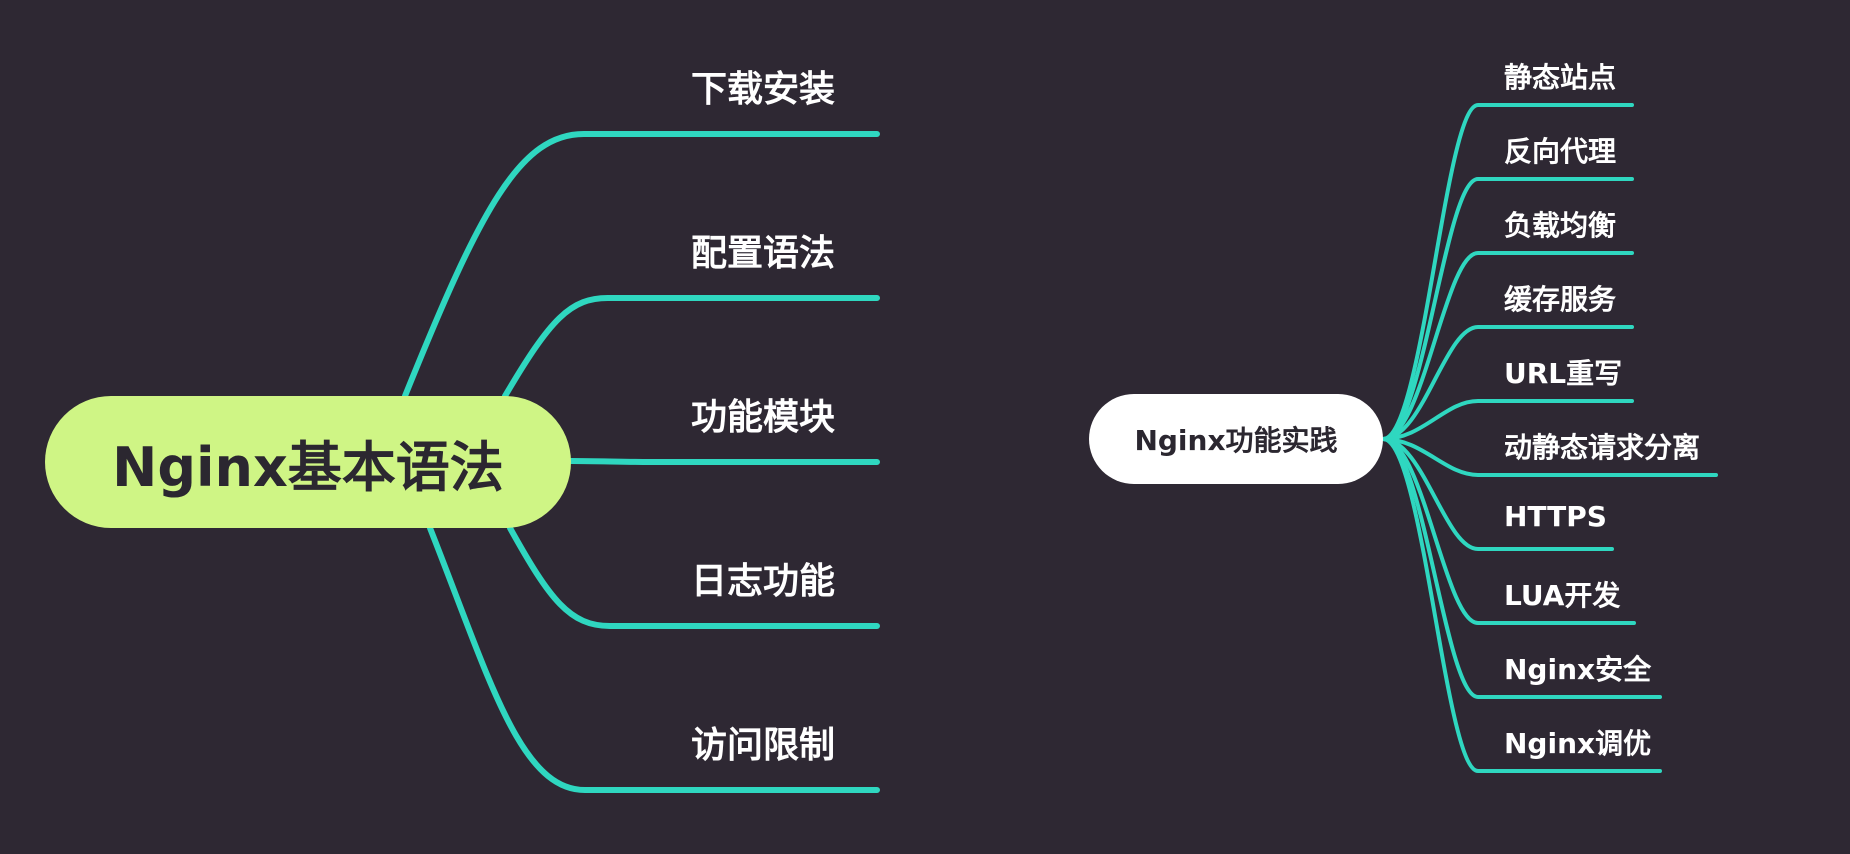  What do you see at coordinates (1560, 150) in the screenshot?
I see `branch-reverse-proxy: 反向代理` at bounding box center [1560, 150].